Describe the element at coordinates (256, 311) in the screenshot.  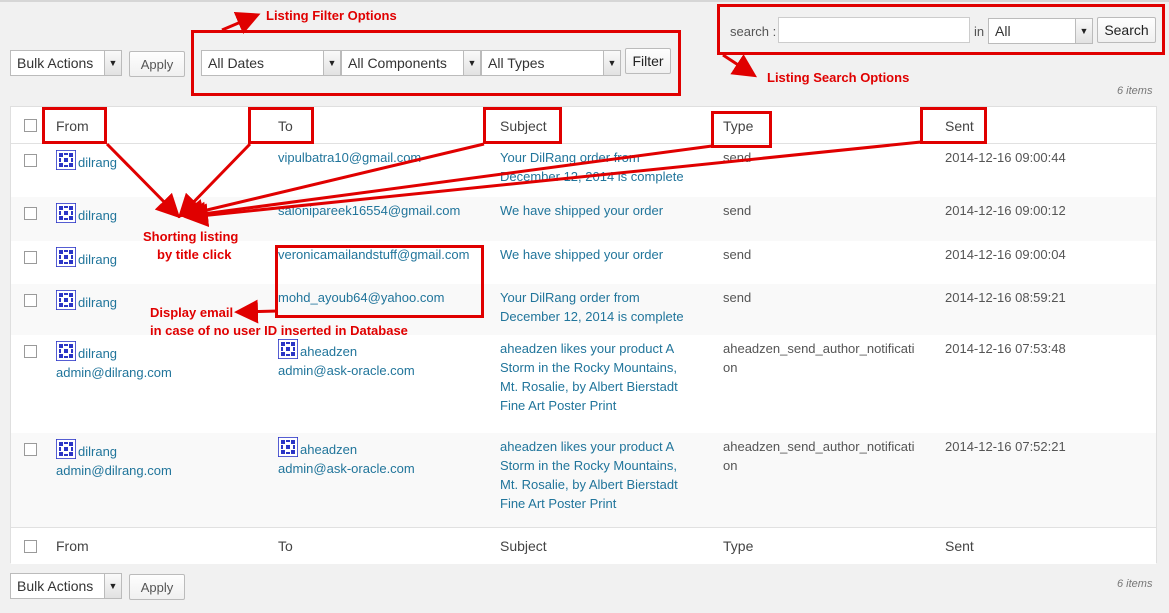
I see `email-display-arrow` at that location.